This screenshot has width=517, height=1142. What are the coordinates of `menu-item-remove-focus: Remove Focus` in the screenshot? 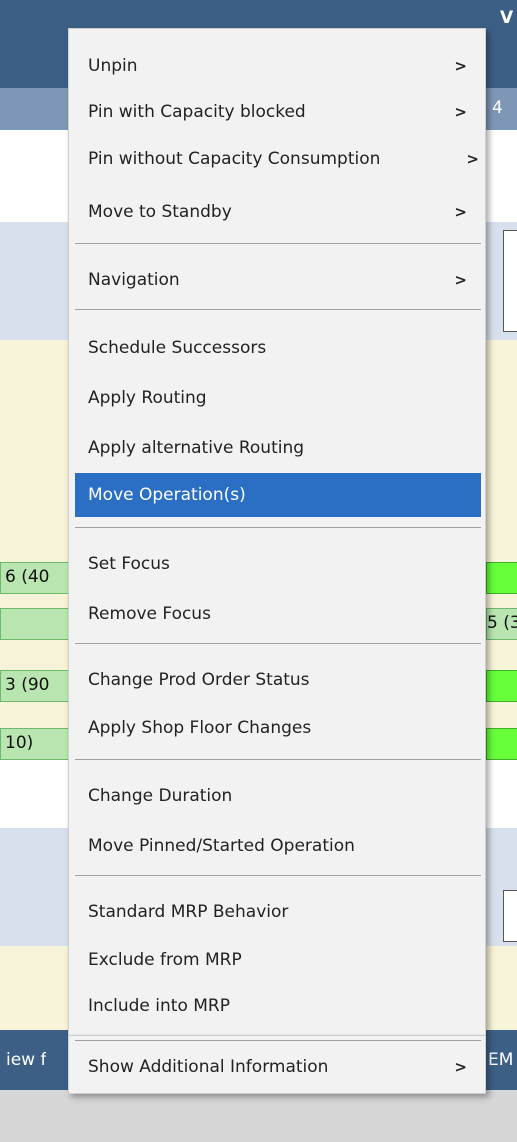 It's located at (278, 614).